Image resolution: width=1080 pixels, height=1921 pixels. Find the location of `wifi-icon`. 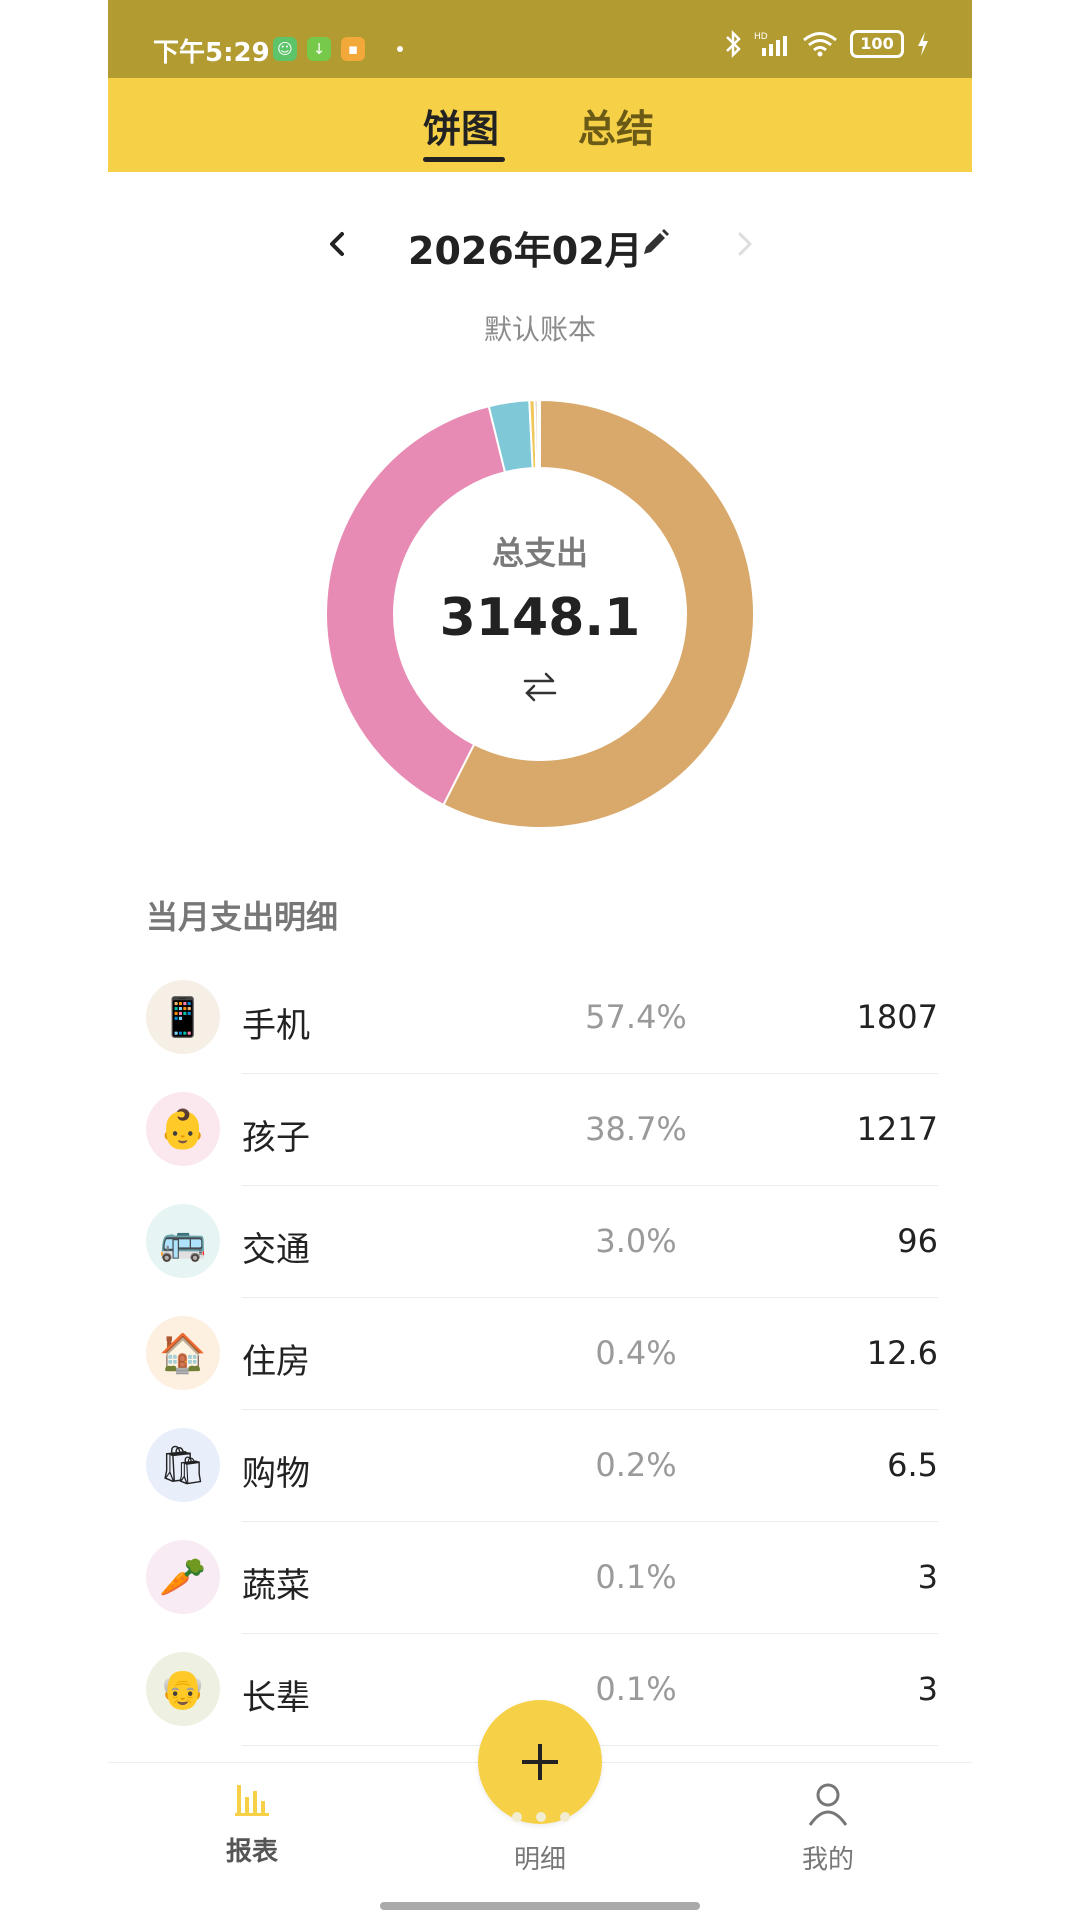

wifi-icon is located at coordinates (820, 44).